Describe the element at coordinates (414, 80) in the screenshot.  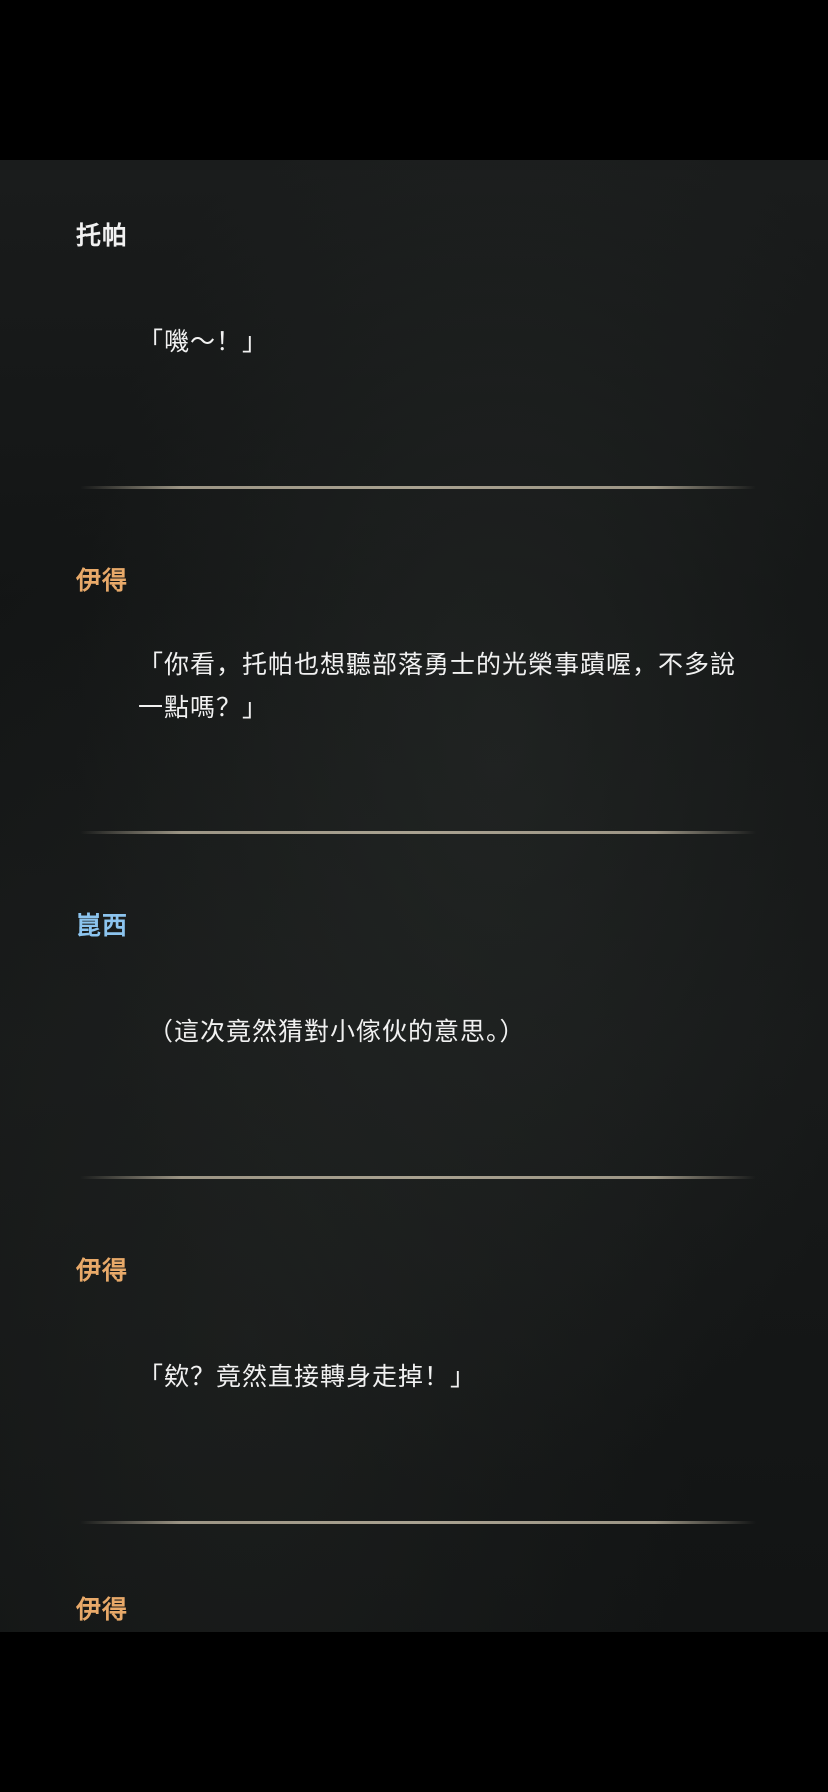
I see `top-letterbox` at that location.